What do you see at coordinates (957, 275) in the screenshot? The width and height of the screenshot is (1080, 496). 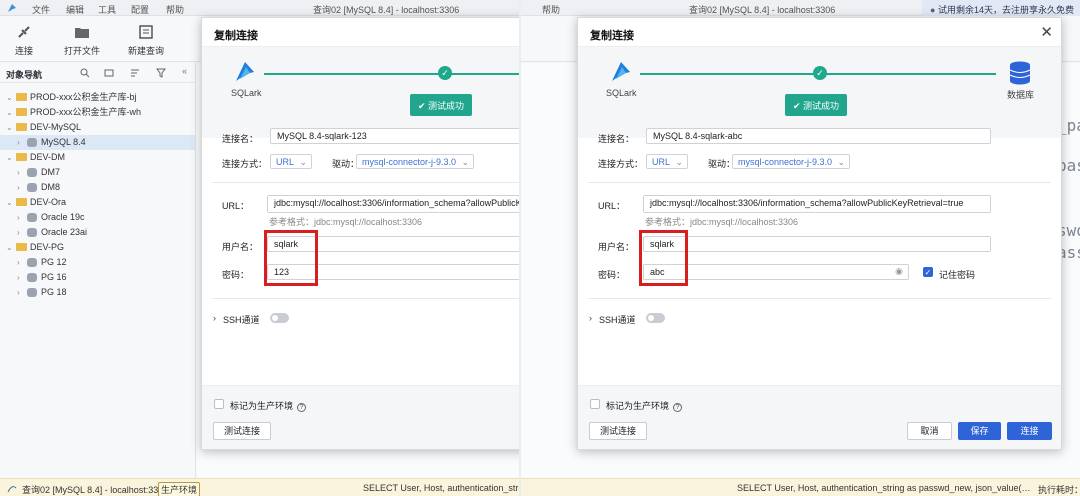 I see `remember-pwd-label: 记住密码` at bounding box center [957, 275].